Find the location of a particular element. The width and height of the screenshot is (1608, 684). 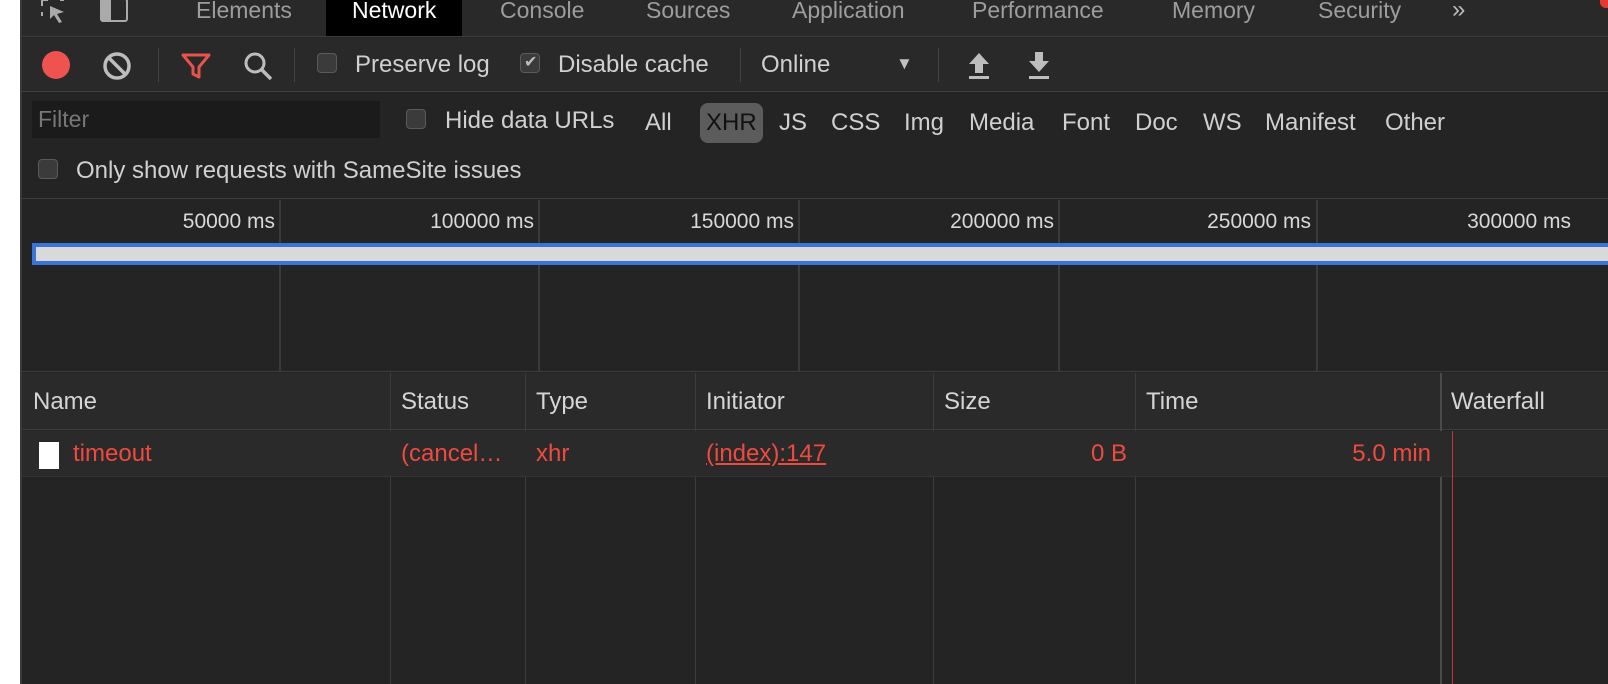

column-header-waterfall: Waterfall is located at coordinates (1492, 401).